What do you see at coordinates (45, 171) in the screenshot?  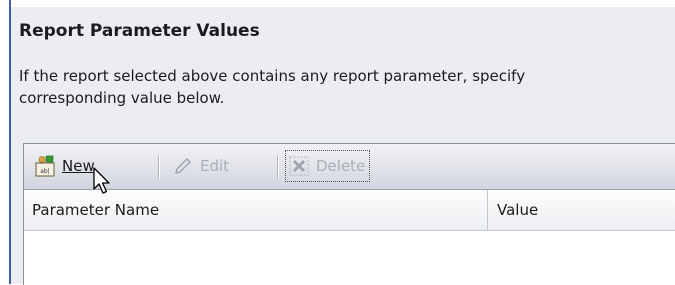 I see `svg-text: ab|` at bounding box center [45, 171].